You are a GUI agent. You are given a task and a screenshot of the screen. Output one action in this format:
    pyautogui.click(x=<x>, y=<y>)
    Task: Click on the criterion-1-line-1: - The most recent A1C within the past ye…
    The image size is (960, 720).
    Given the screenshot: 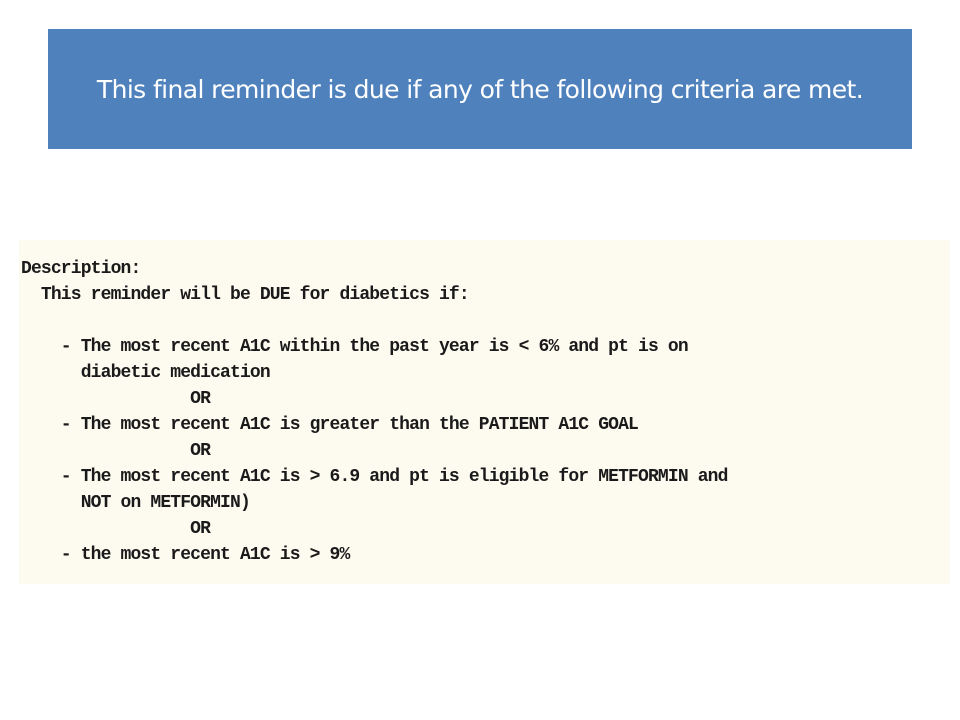 What is the action you would take?
    pyautogui.click(x=355, y=347)
    